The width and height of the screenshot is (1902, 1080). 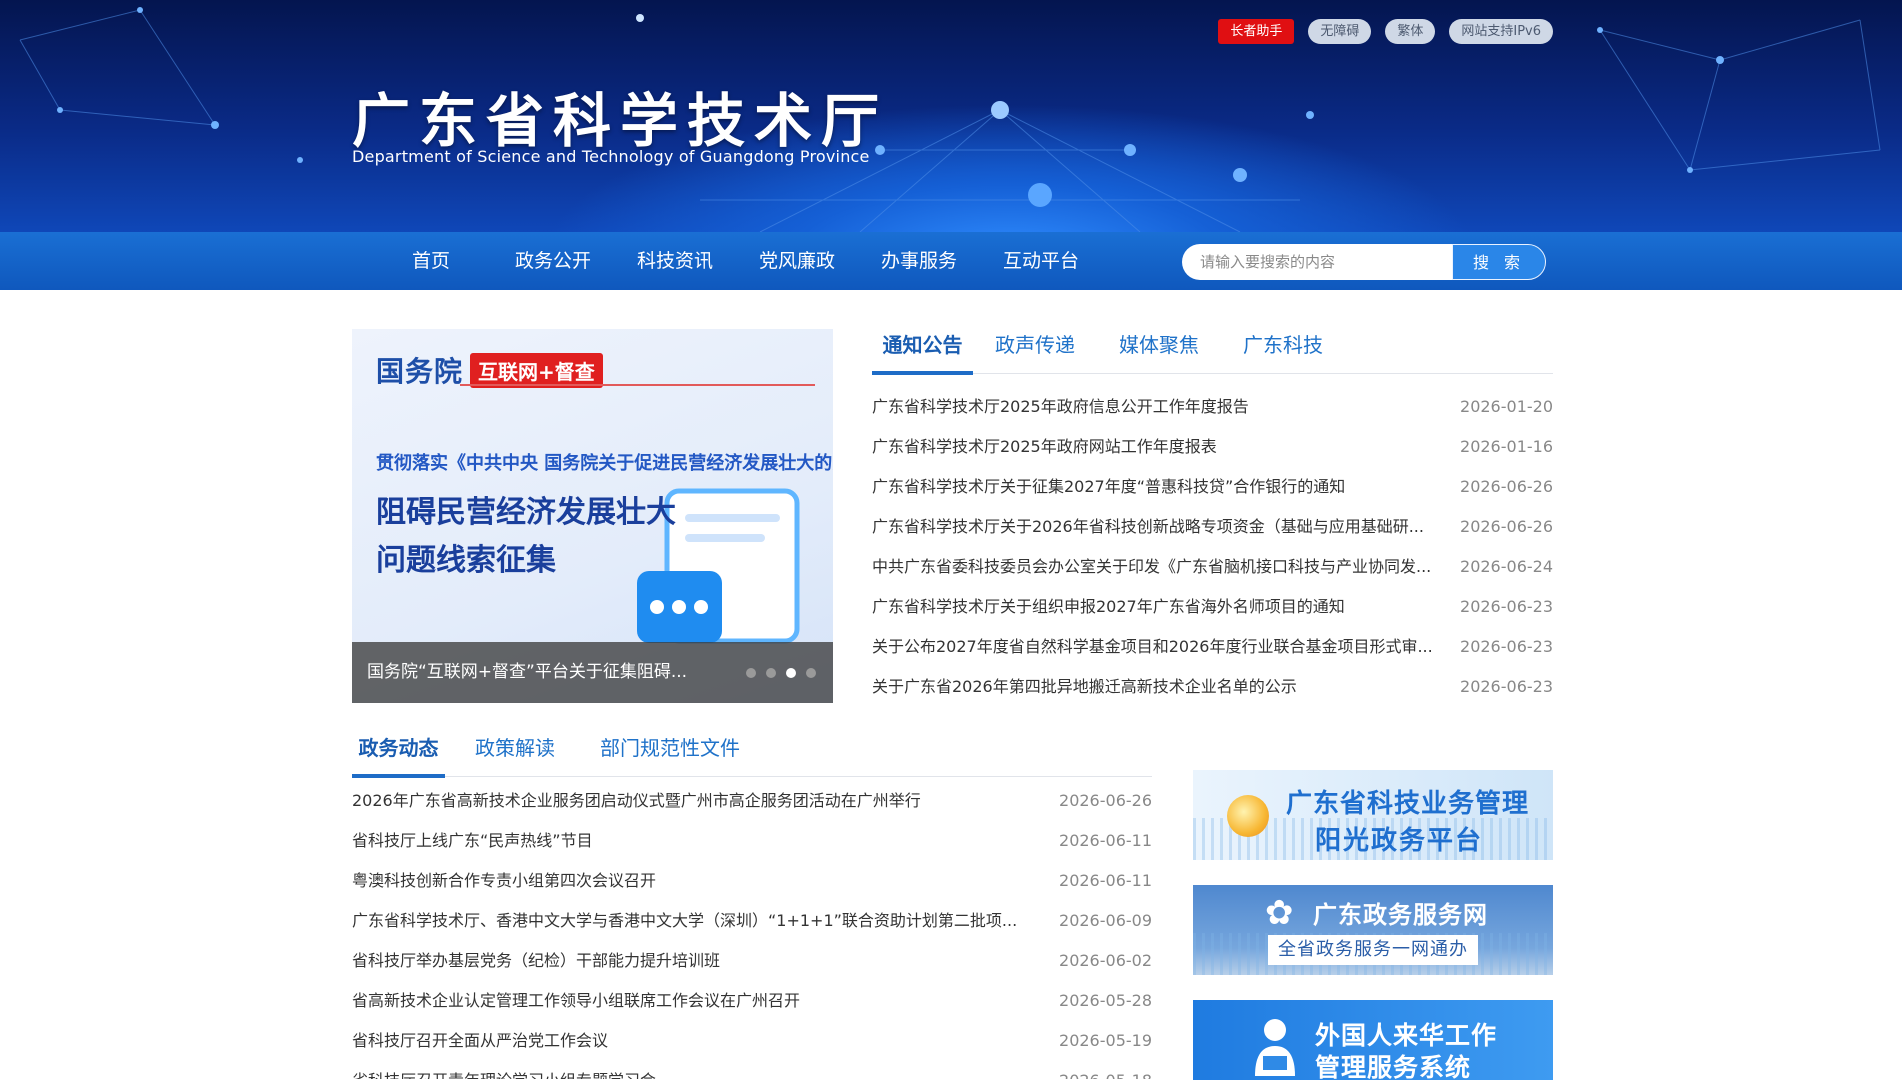 I want to click on search-input, so click(x=1317, y=262).